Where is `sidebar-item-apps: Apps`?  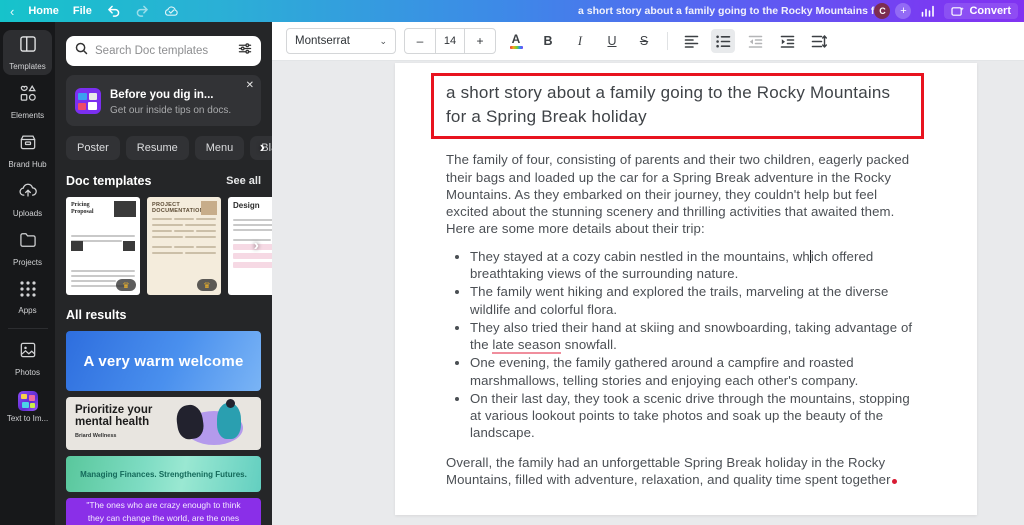 sidebar-item-apps: Apps is located at coordinates (27, 297).